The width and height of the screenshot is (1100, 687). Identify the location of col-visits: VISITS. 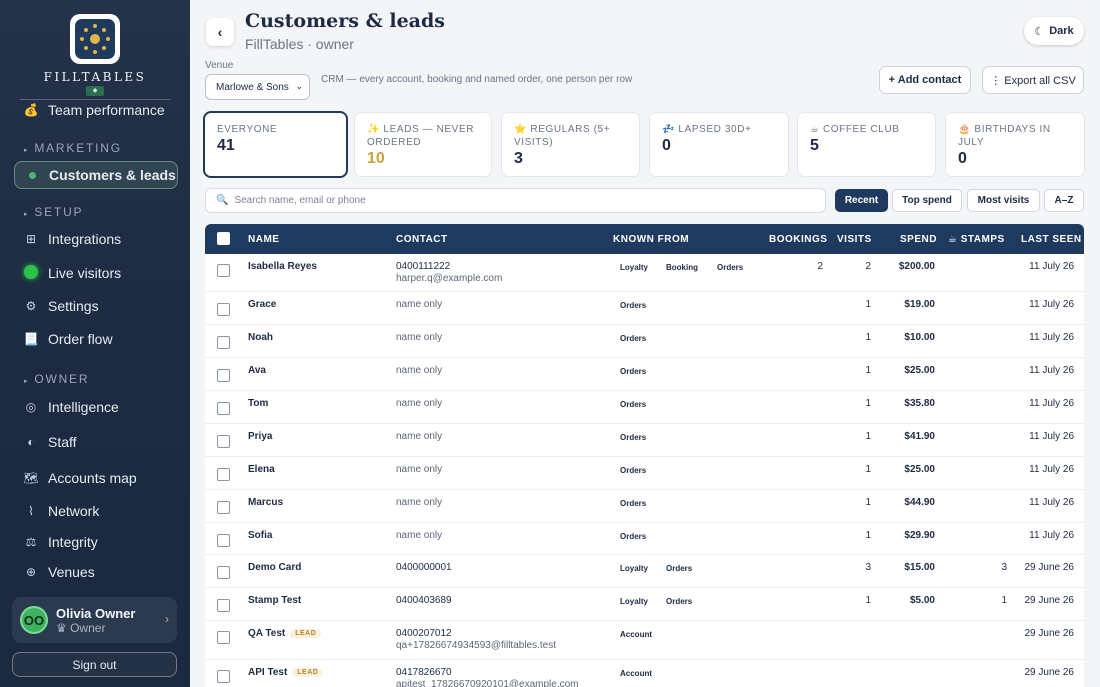
(854, 239).